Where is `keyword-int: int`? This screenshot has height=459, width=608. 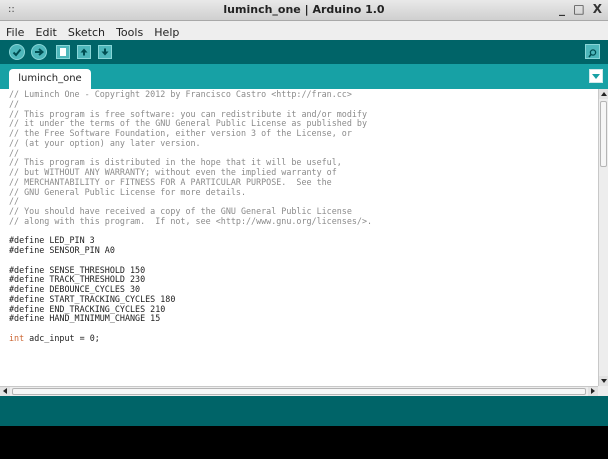 keyword-int: int is located at coordinates (17, 337).